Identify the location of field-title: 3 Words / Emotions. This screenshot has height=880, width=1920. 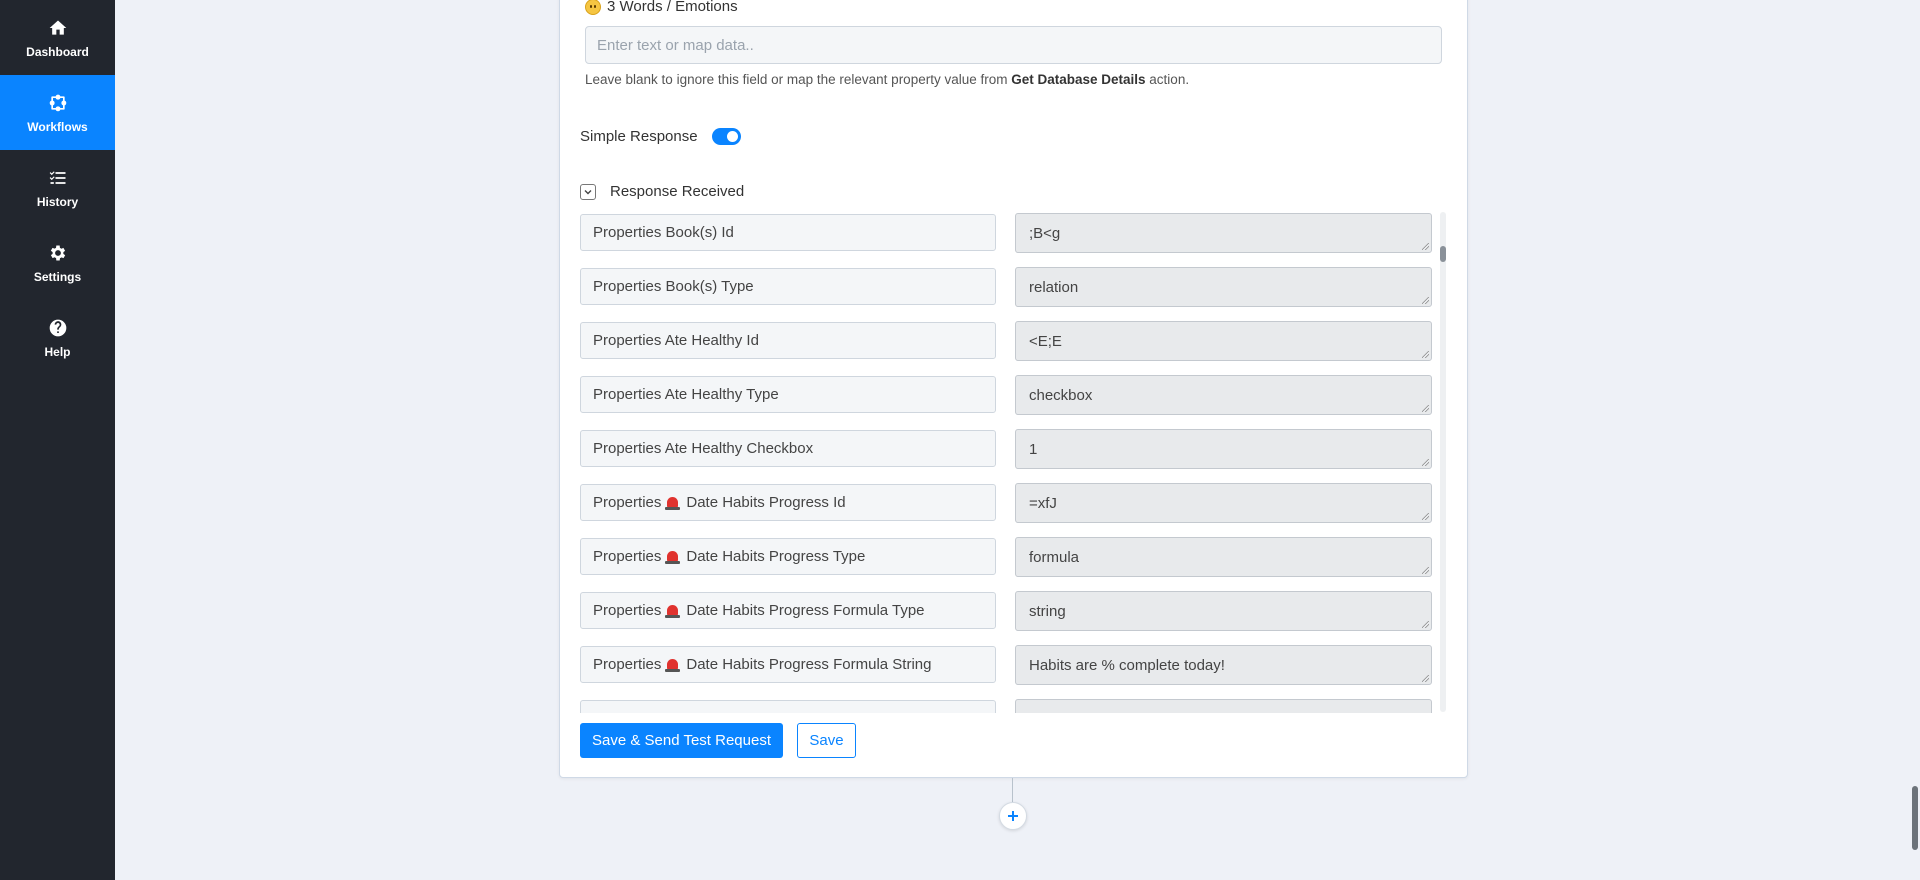
(661, 7).